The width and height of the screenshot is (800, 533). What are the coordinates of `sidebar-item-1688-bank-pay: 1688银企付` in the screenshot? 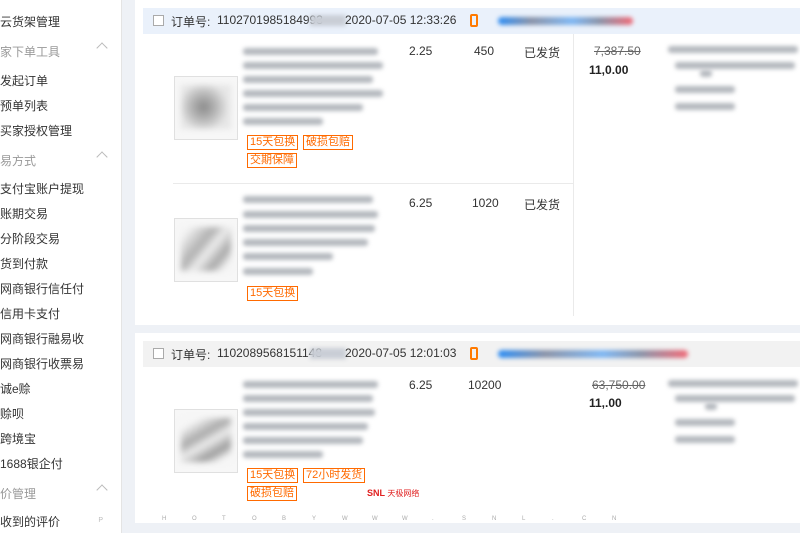 It's located at (31, 463).